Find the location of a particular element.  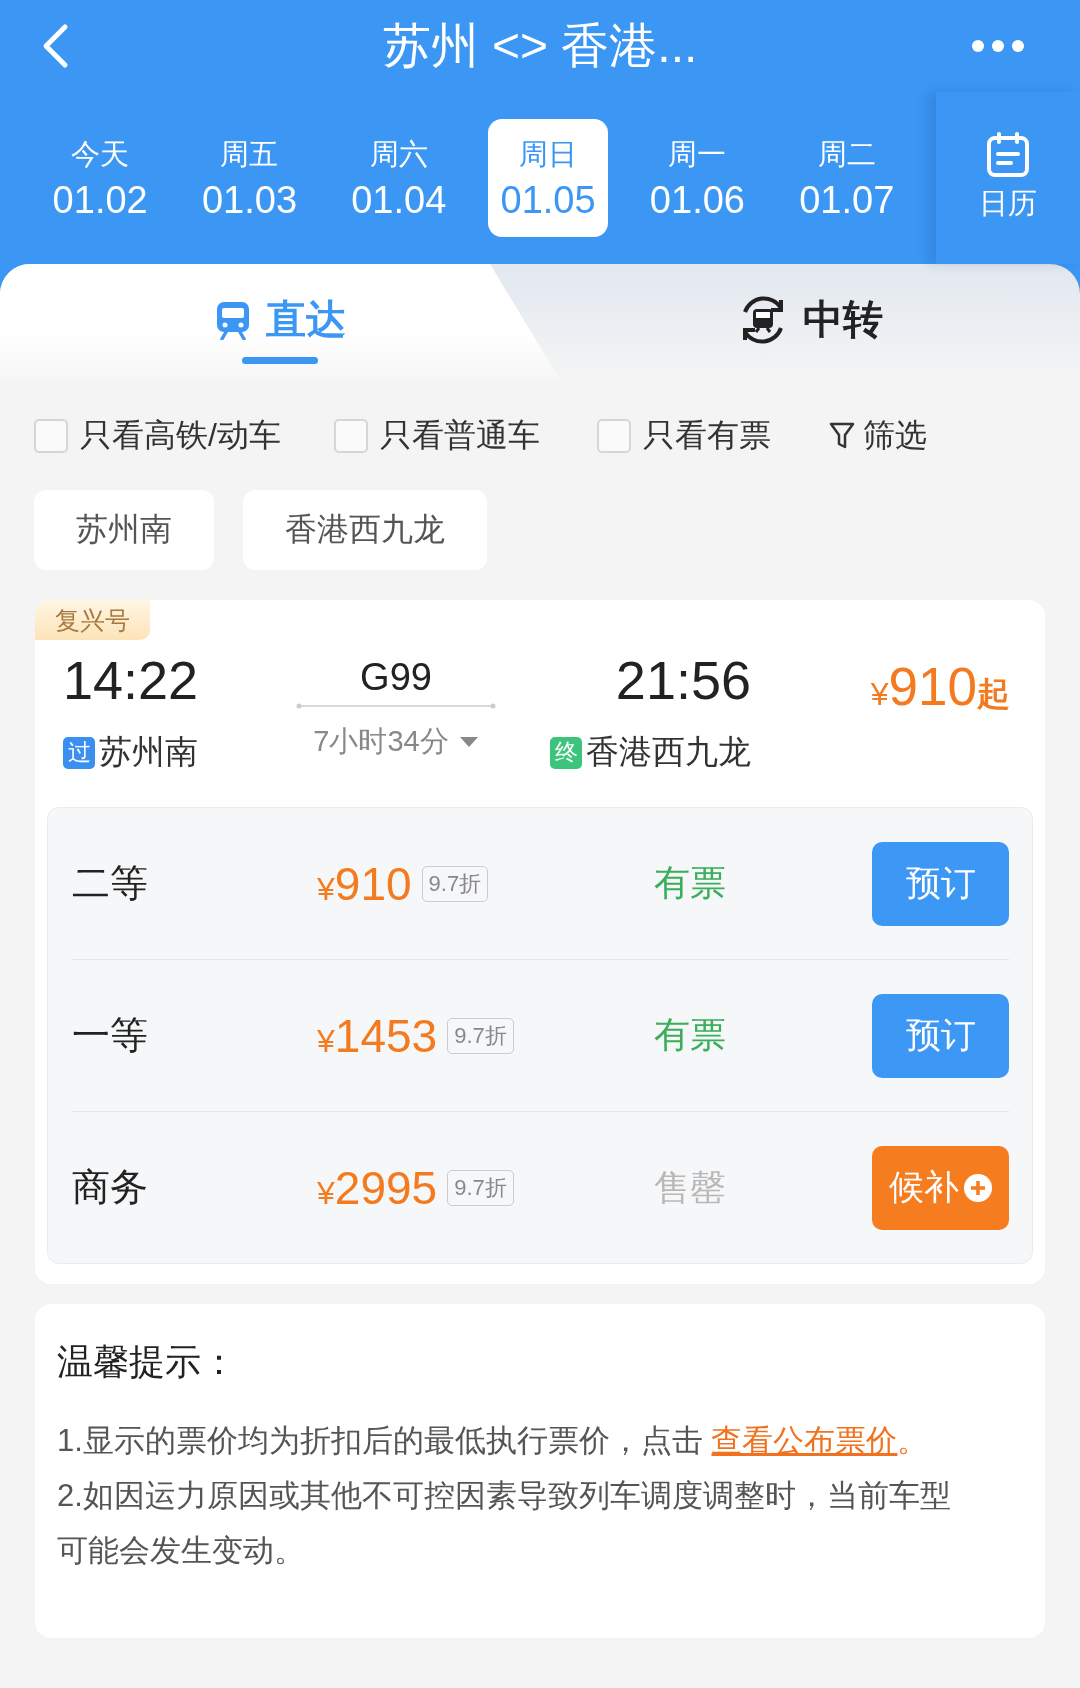

dropdown-icon is located at coordinates (468, 742).